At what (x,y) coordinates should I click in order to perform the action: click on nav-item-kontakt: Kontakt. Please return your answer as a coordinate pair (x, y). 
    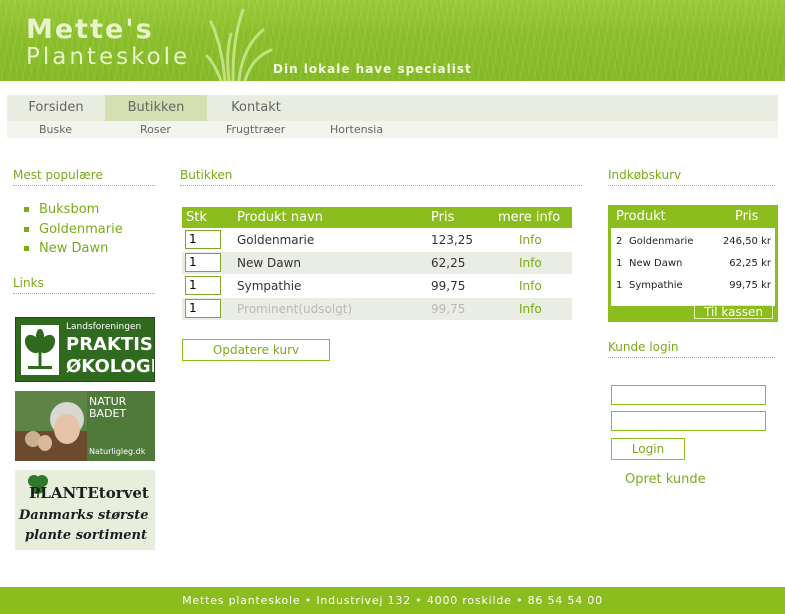
    Looking at the image, I should click on (256, 108).